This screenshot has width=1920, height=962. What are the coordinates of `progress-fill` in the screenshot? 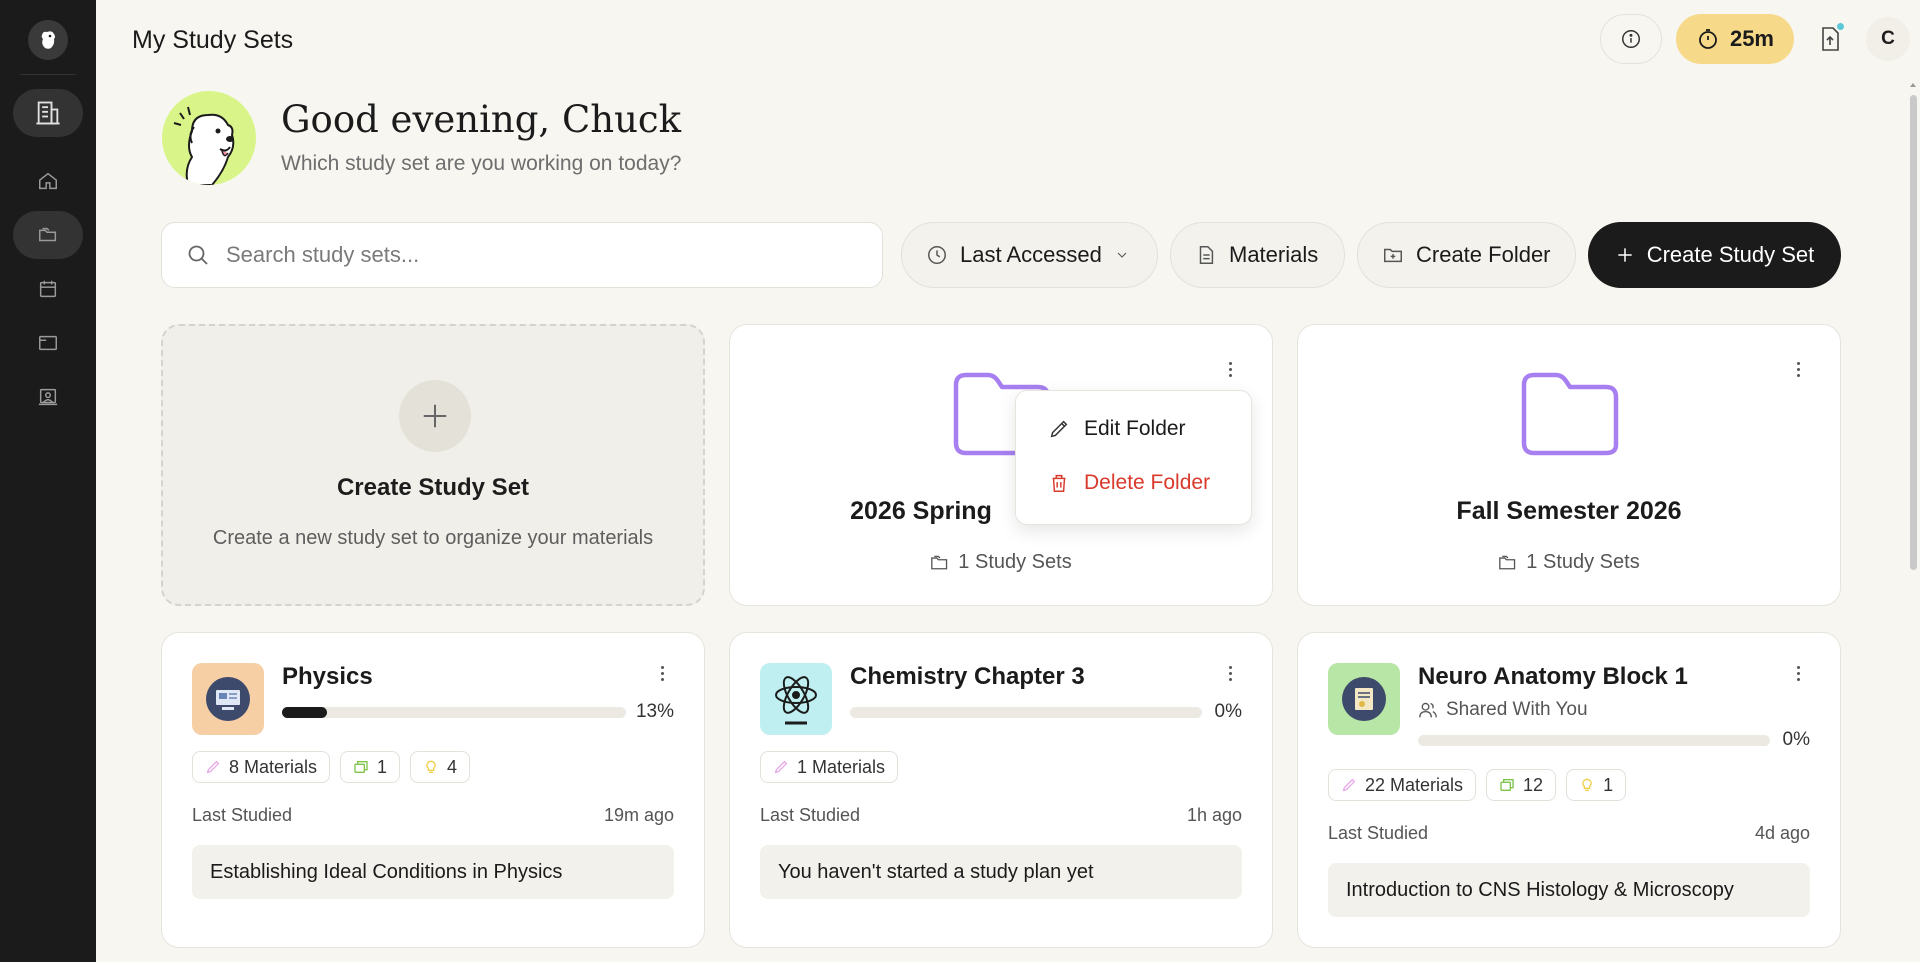 It's located at (304, 712).